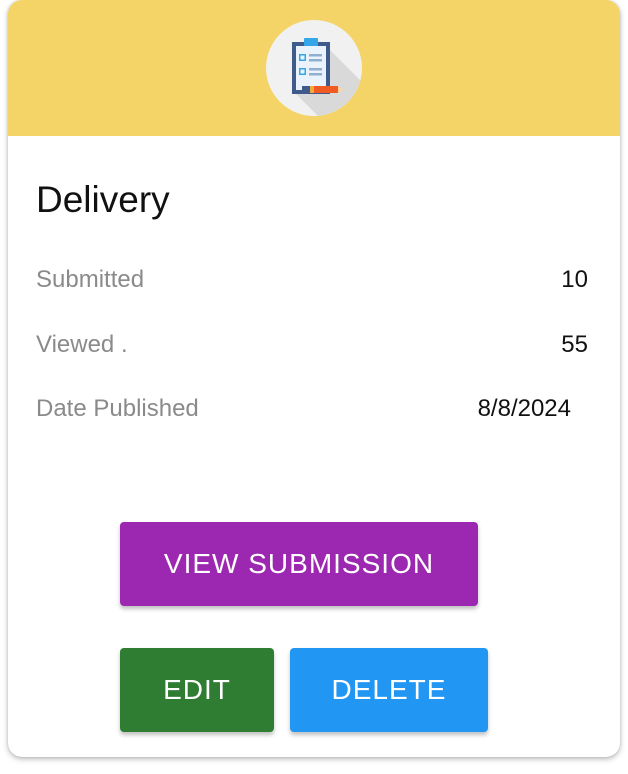 The image size is (628, 774). What do you see at coordinates (82, 344) in the screenshot?
I see `viewed-label: Viewed .` at bounding box center [82, 344].